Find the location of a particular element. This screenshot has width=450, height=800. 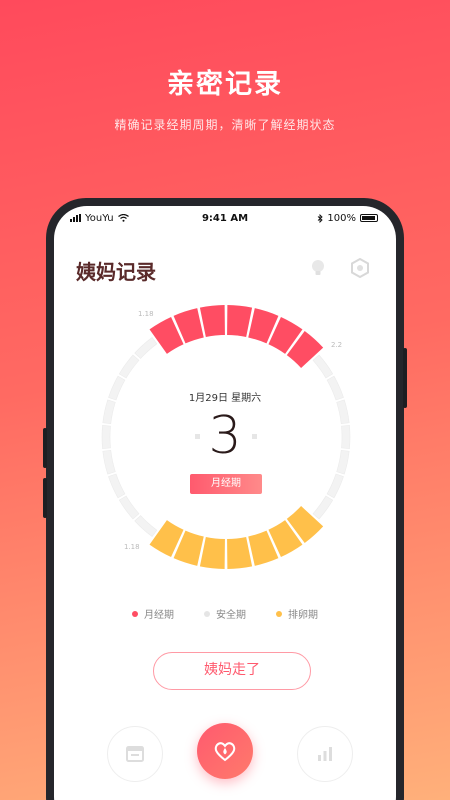

cycle-day-number: 3 is located at coordinates (225, 436).